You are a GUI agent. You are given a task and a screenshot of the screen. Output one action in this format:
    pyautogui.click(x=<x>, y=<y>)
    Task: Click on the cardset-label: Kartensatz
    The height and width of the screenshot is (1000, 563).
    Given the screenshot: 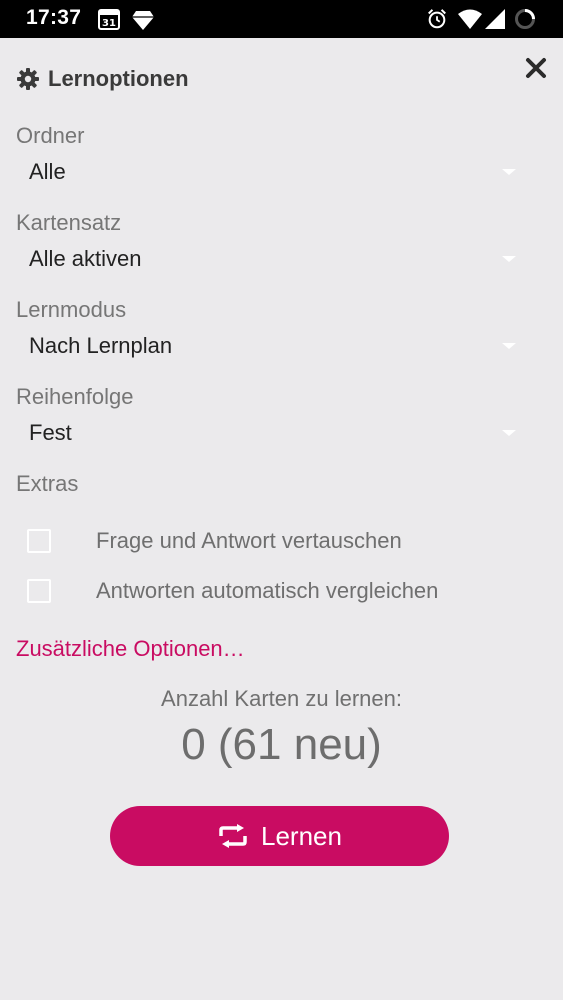 What is the action you would take?
    pyautogui.click(x=69, y=222)
    